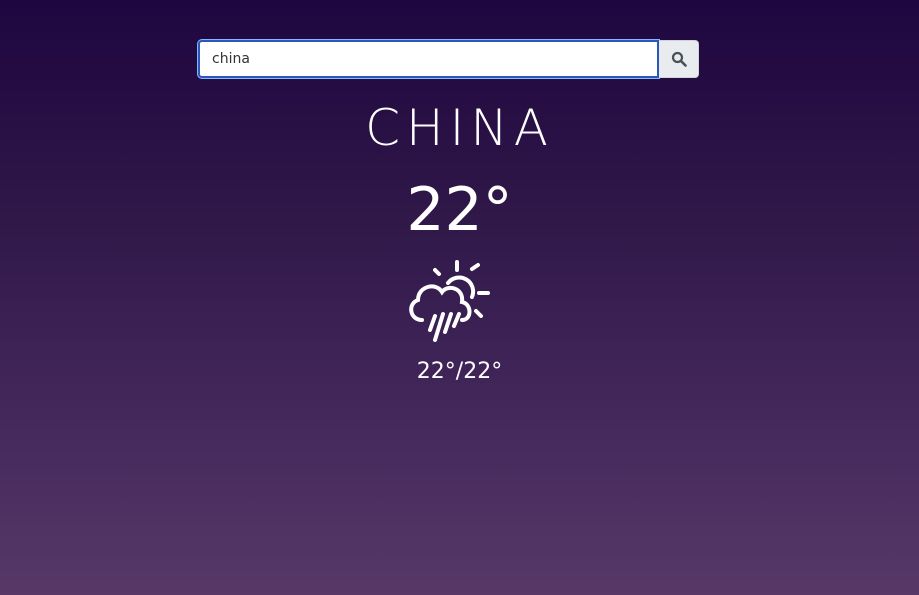 The image size is (919, 595). I want to click on search-button, so click(679, 59).